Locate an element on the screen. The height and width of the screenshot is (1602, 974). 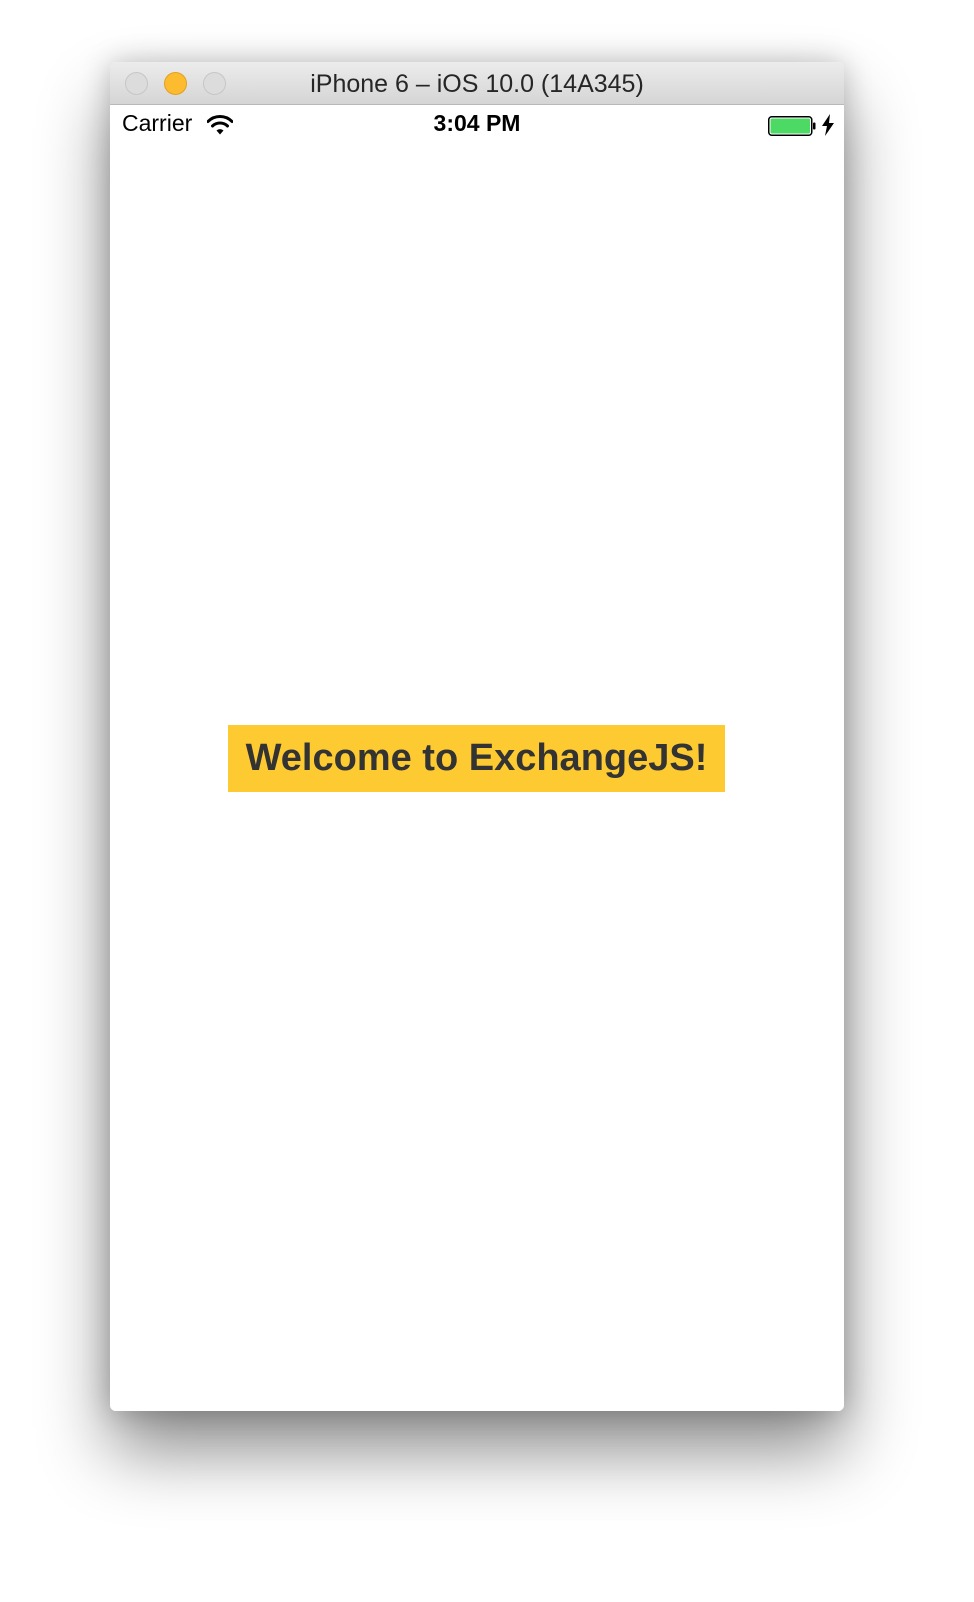
status-time: 3:04 PM is located at coordinates (477, 123).